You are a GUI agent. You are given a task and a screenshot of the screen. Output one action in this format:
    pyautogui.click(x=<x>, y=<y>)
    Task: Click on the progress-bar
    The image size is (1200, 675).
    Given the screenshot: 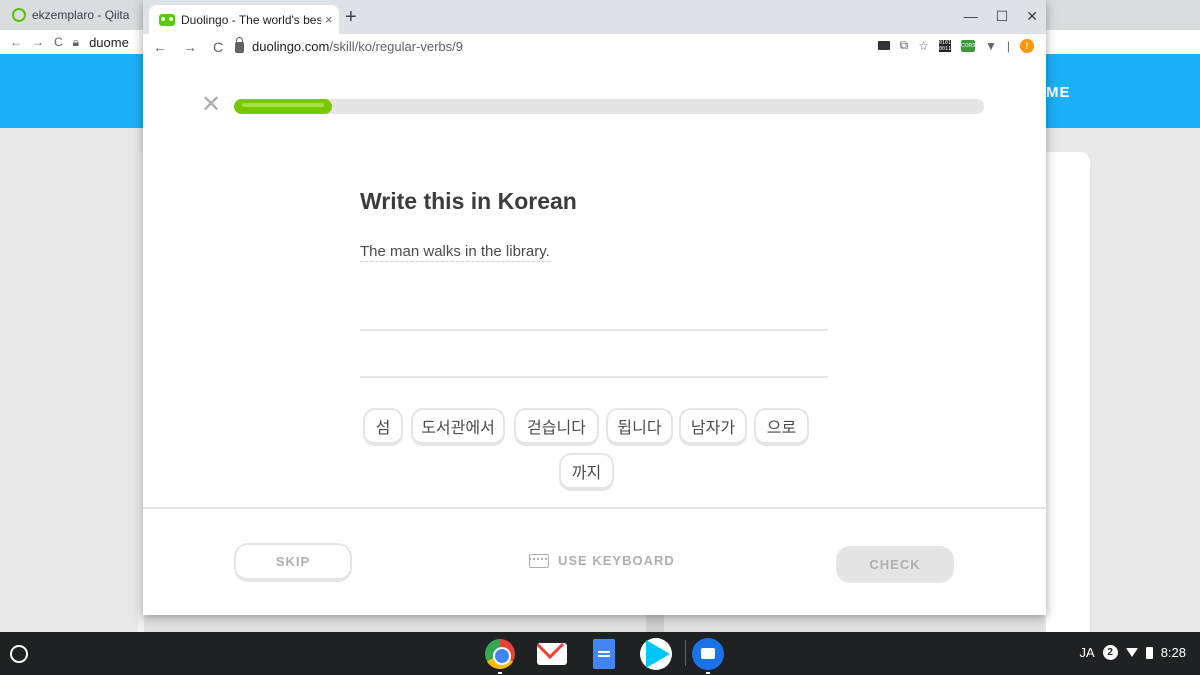 What is the action you would take?
    pyautogui.click(x=609, y=106)
    